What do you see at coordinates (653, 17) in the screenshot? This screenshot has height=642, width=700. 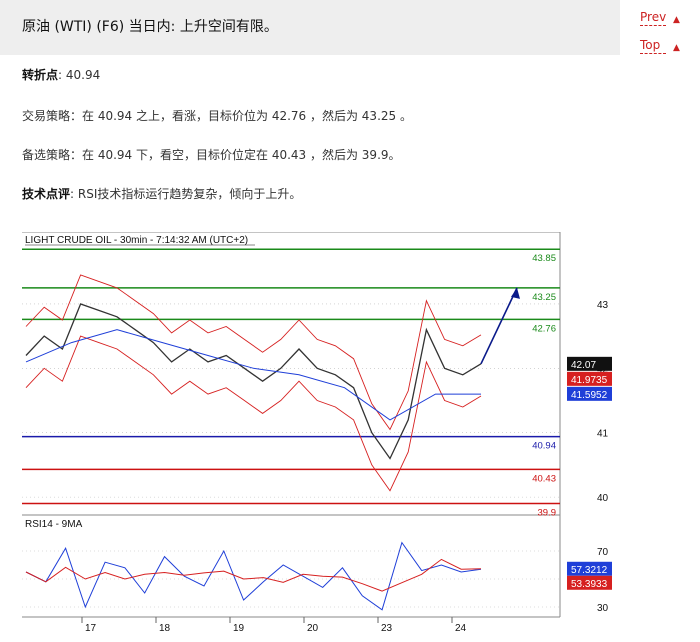 I see `prev-label: Prev` at bounding box center [653, 17].